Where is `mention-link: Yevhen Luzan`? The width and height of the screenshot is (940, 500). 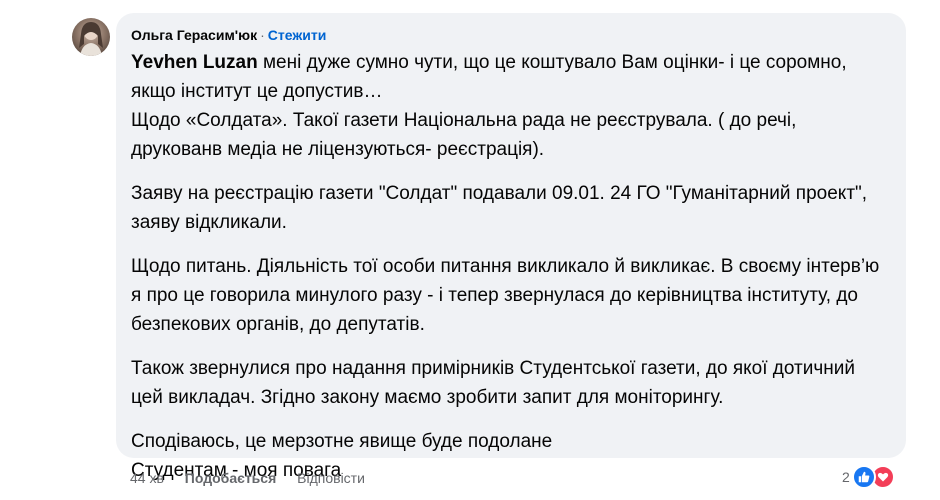
mention-link: Yevhen Luzan is located at coordinates (194, 62).